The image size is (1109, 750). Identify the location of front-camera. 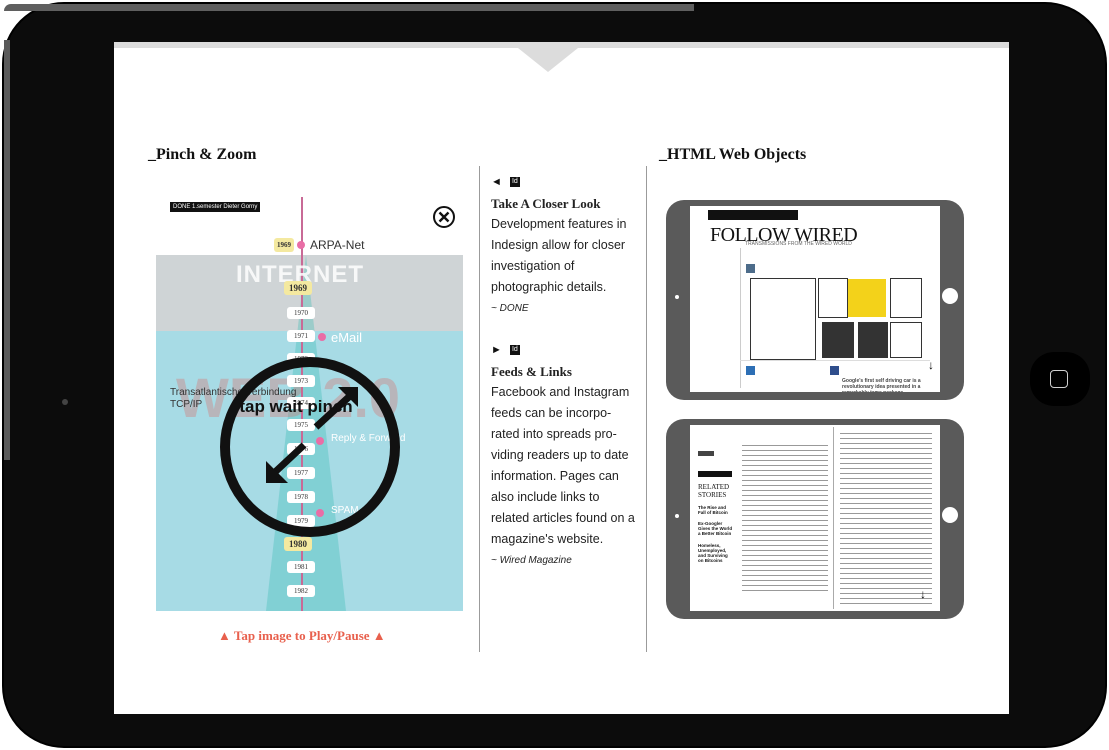
(65, 402).